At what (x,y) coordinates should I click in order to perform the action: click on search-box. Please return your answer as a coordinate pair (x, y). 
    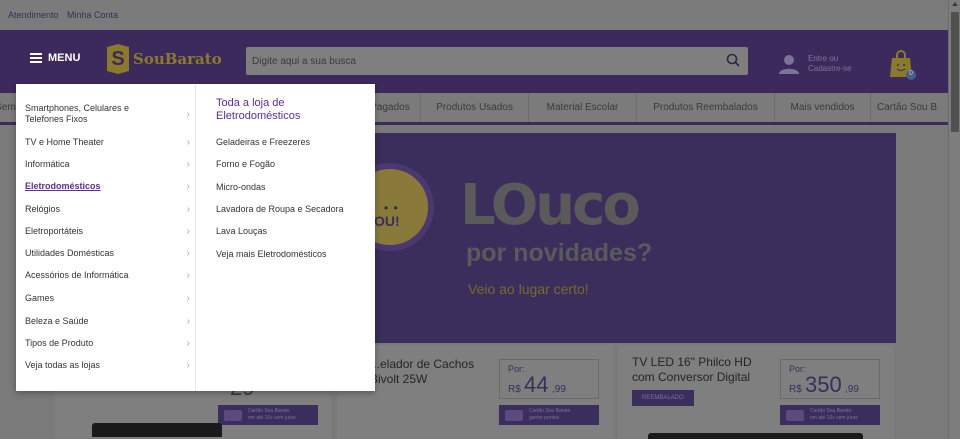
    Looking at the image, I should click on (497, 61).